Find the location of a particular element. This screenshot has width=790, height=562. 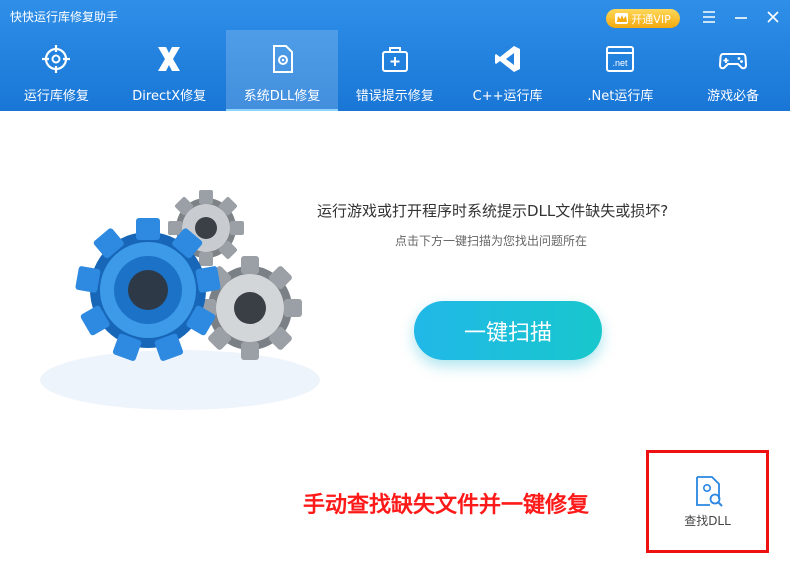

gears-illustration is located at coordinates (180, 300).